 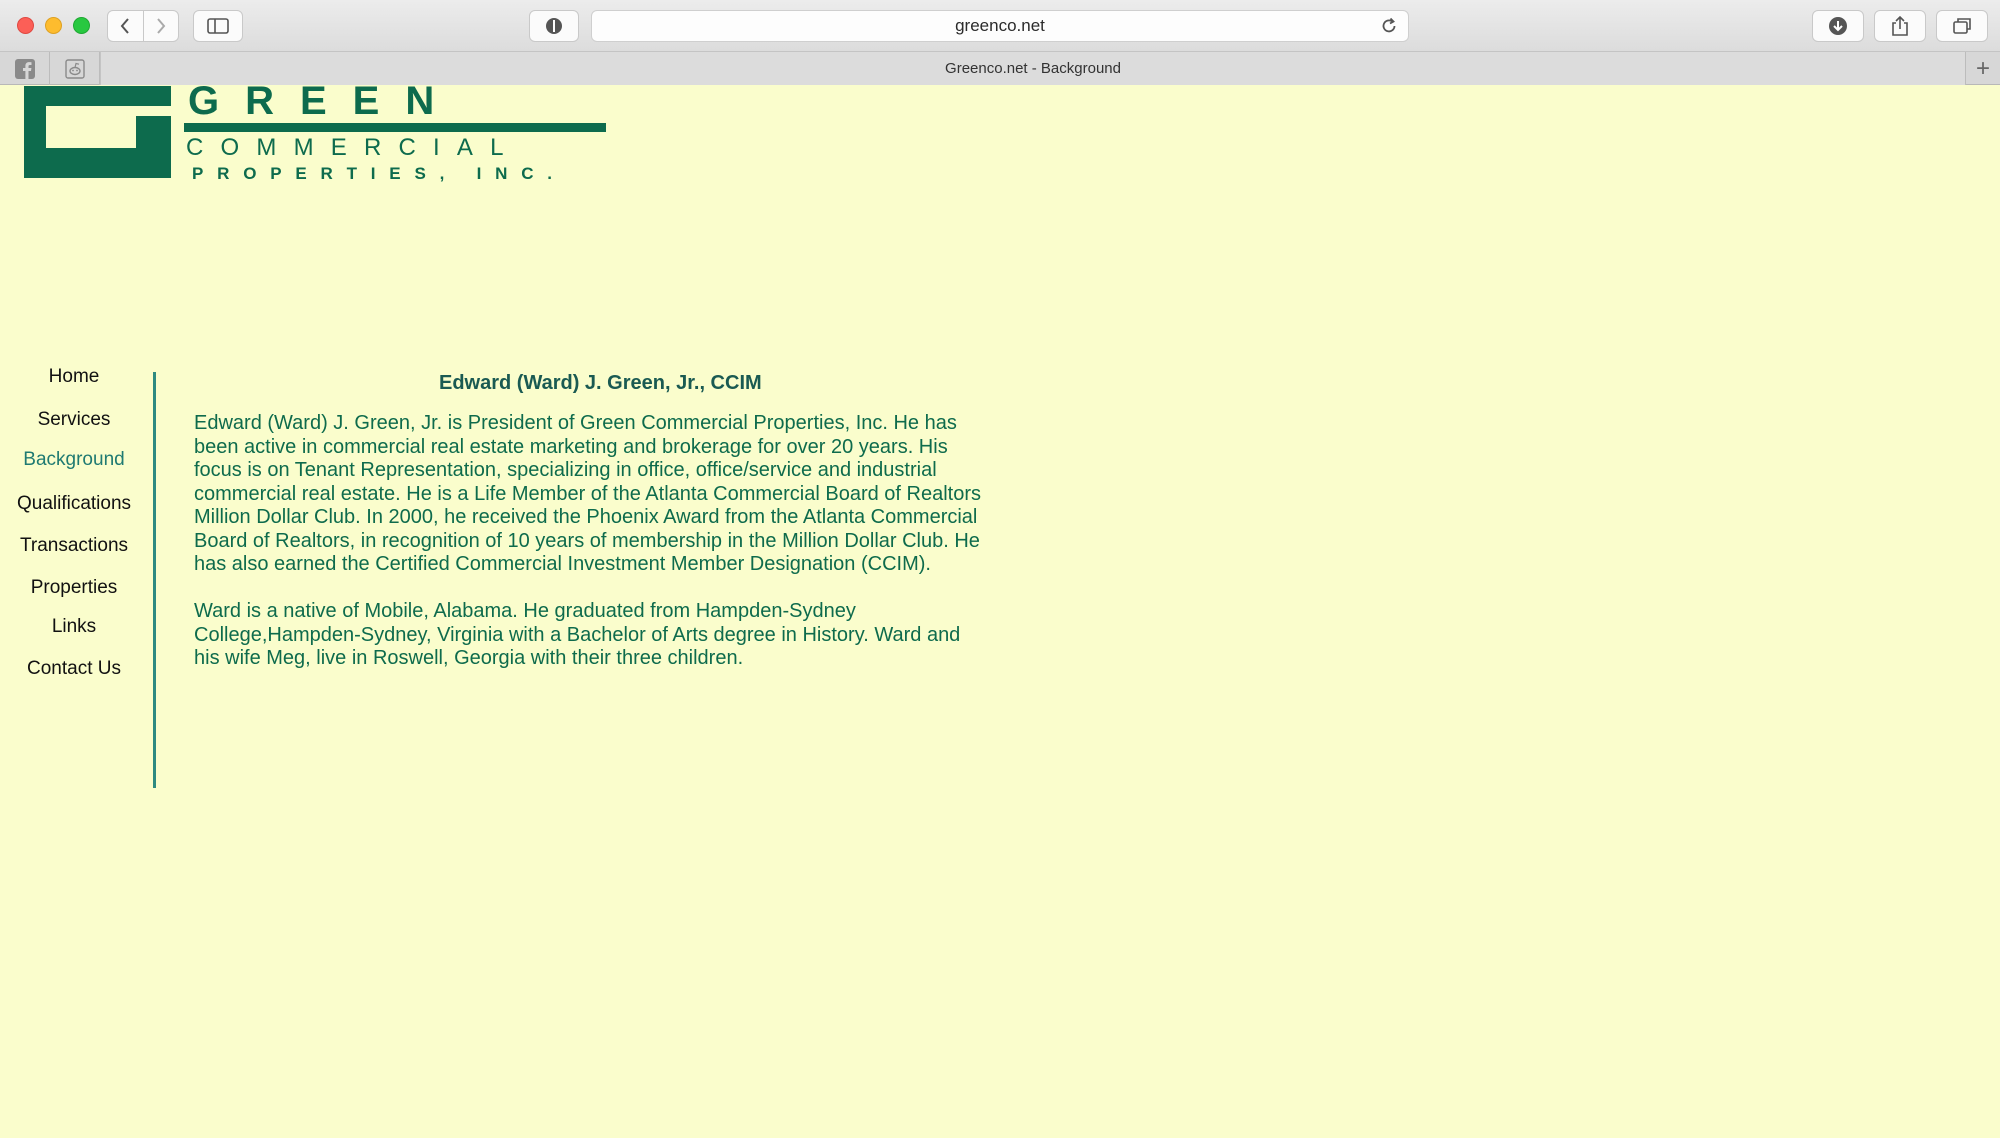 I want to click on downloads-button, so click(x=1838, y=26).